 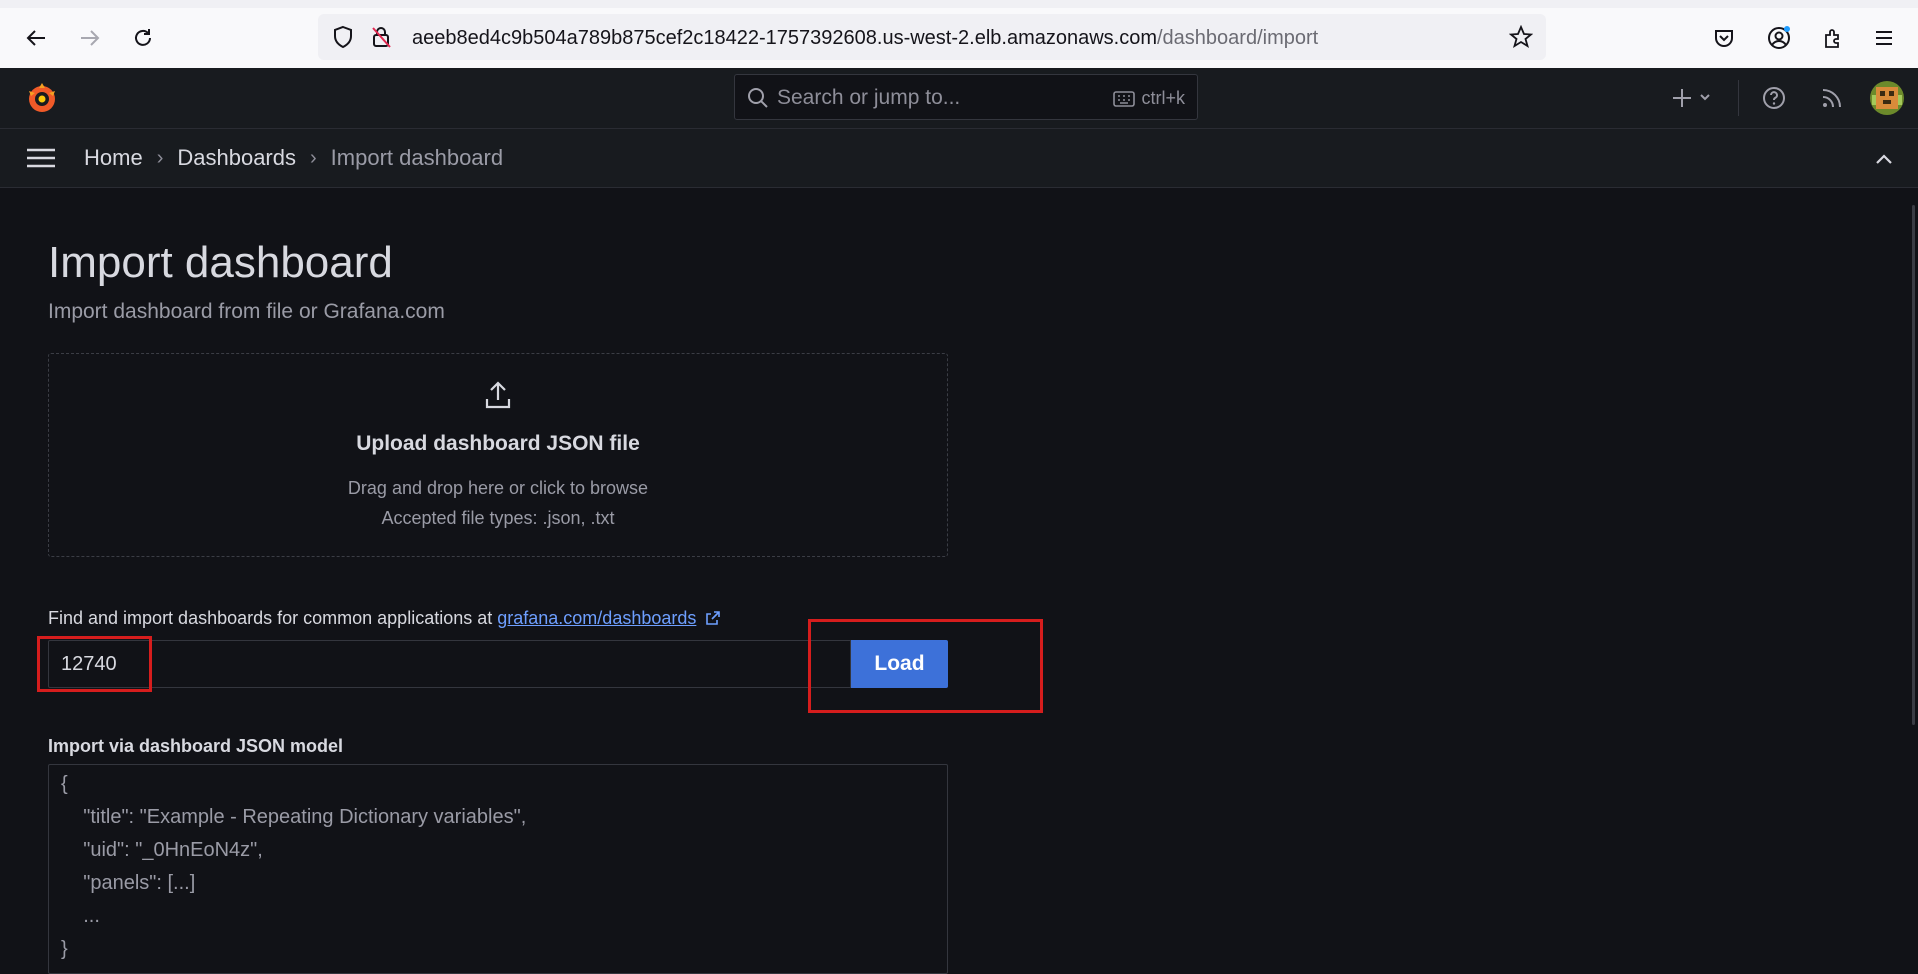 I want to click on browser-menu-icon, so click(x=1884, y=38).